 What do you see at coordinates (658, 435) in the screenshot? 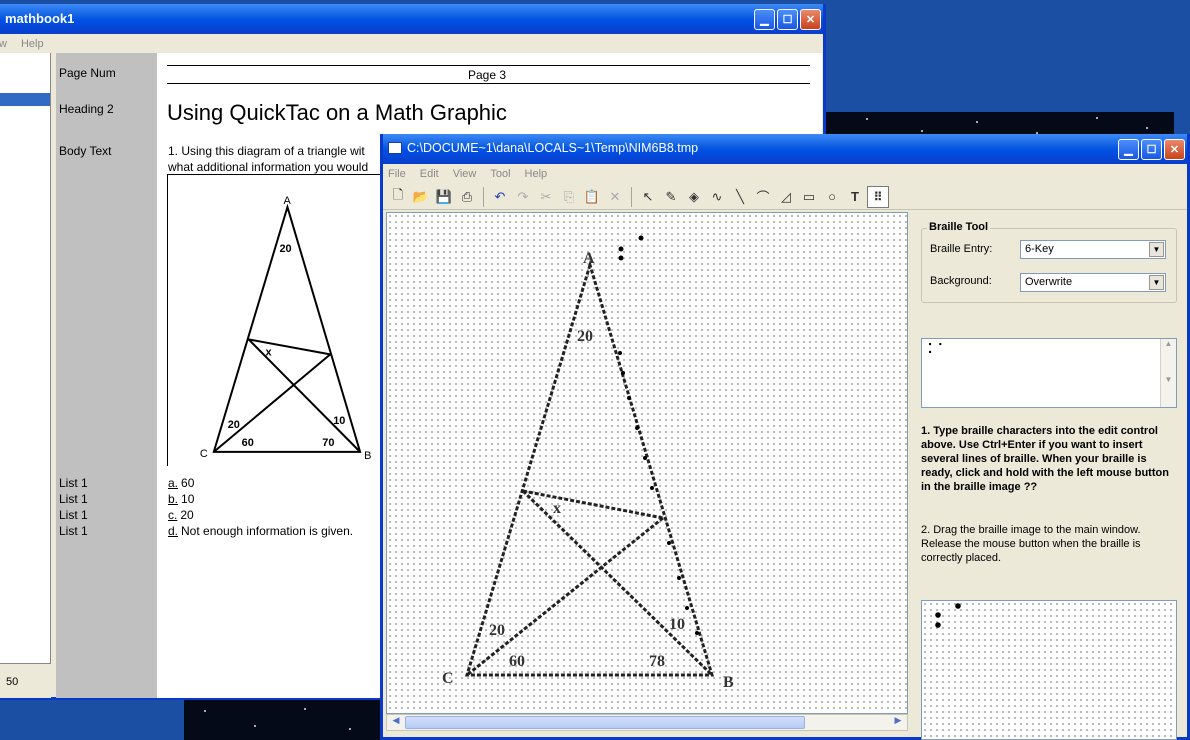
I see `braille-dots` at bounding box center [658, 435].